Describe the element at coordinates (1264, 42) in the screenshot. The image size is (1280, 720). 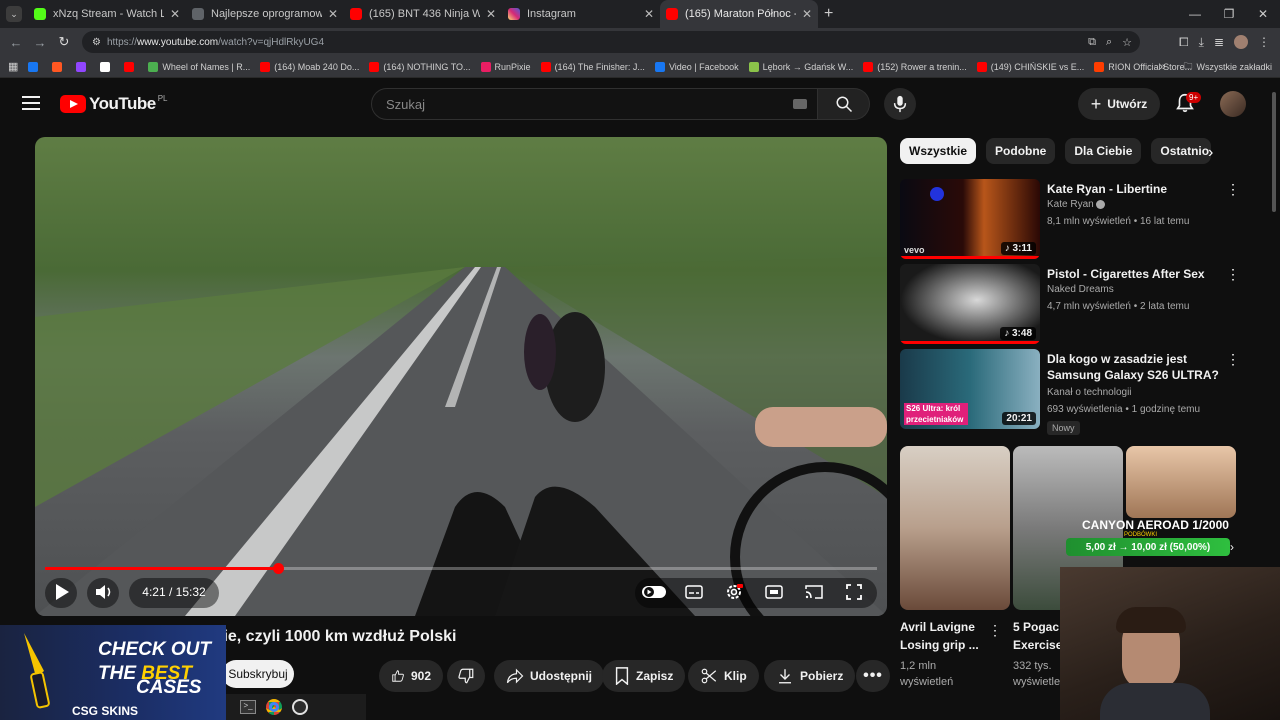
I see `browser-menu-icon: ⋮` at that location.